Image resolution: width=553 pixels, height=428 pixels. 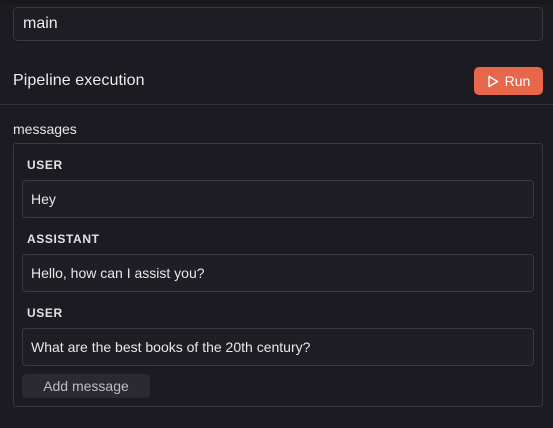 I want to click on message-text: Hey, so click(x=43, y=199).